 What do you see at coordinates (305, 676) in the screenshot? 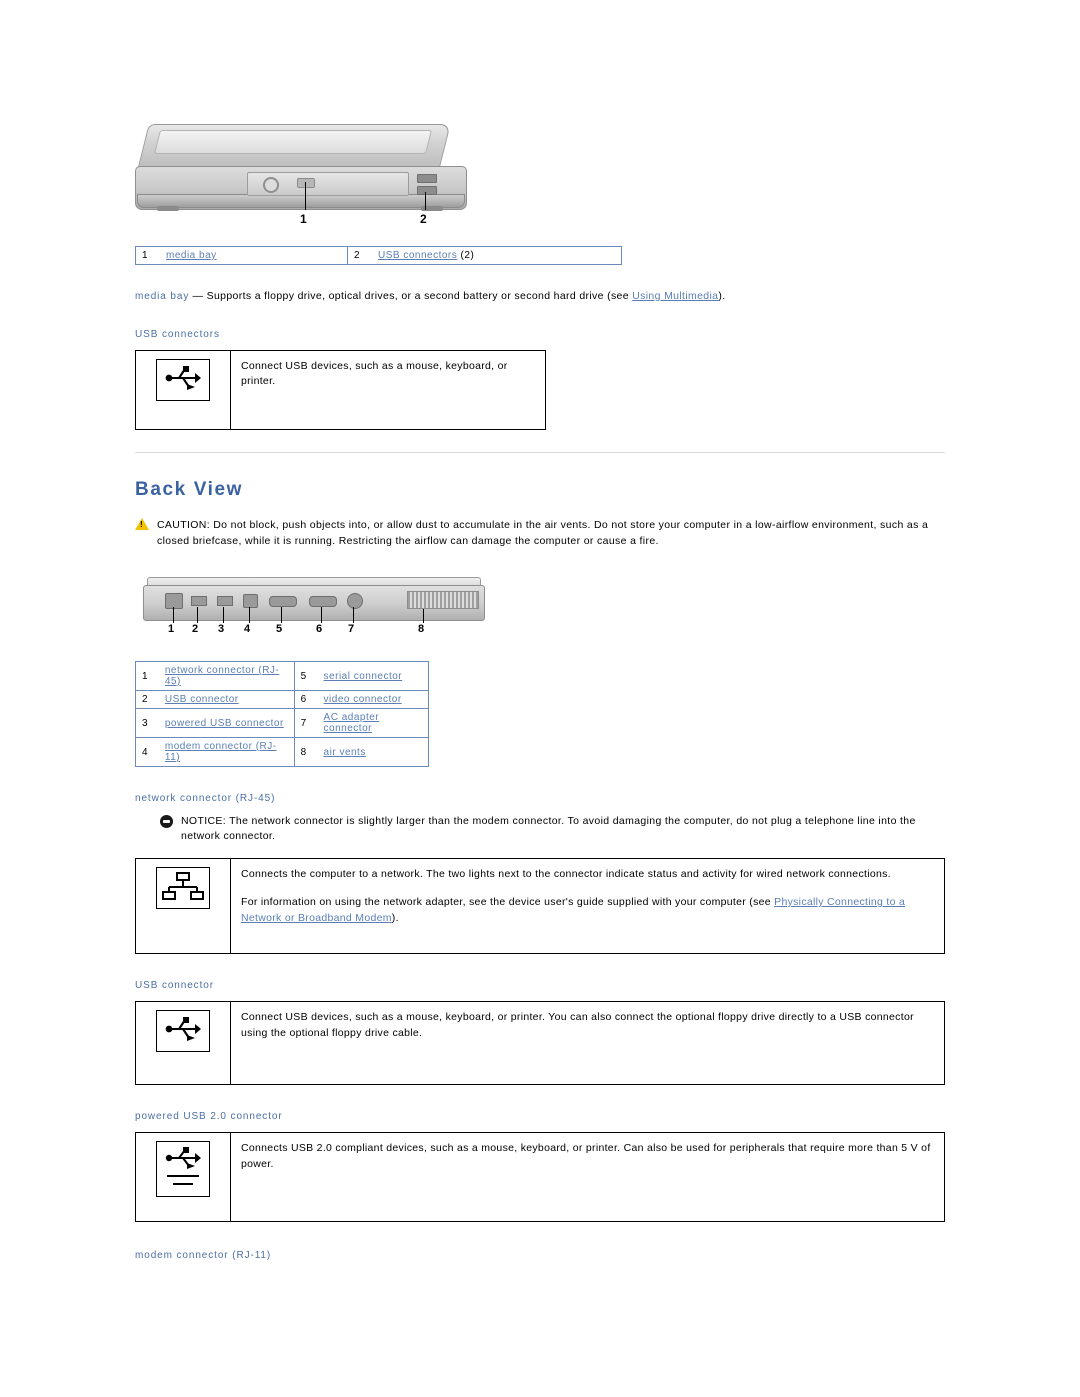
I see `legend-number: 5` at bounding box center [305, 676].